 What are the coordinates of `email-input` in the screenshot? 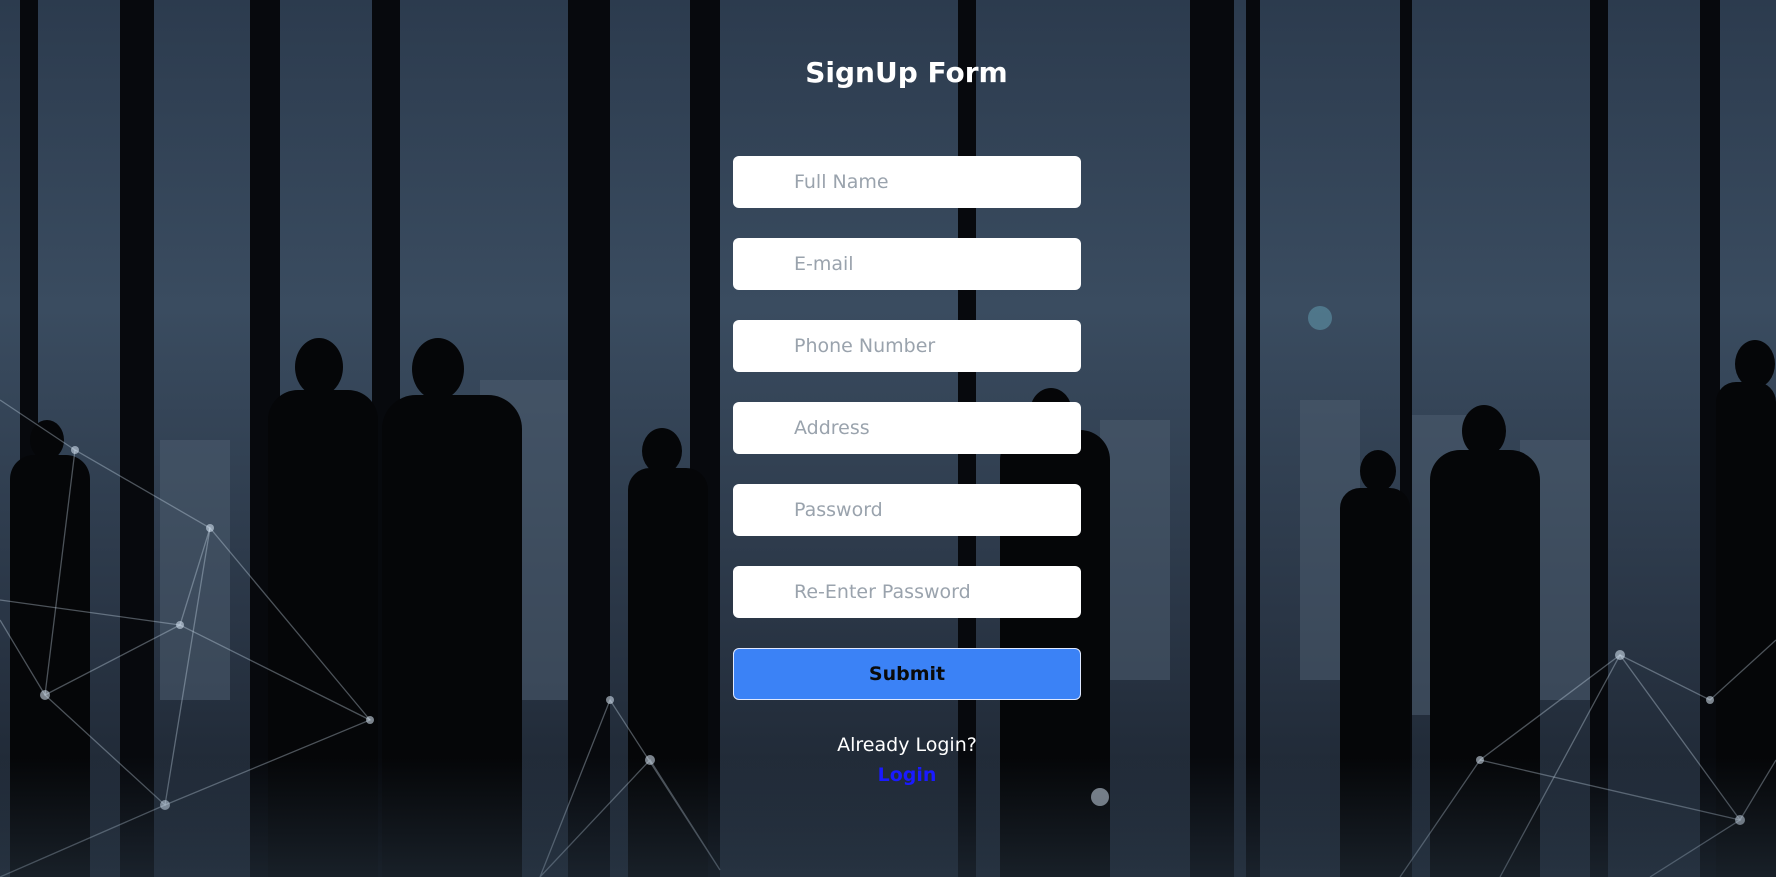 It's located at (907, 264).